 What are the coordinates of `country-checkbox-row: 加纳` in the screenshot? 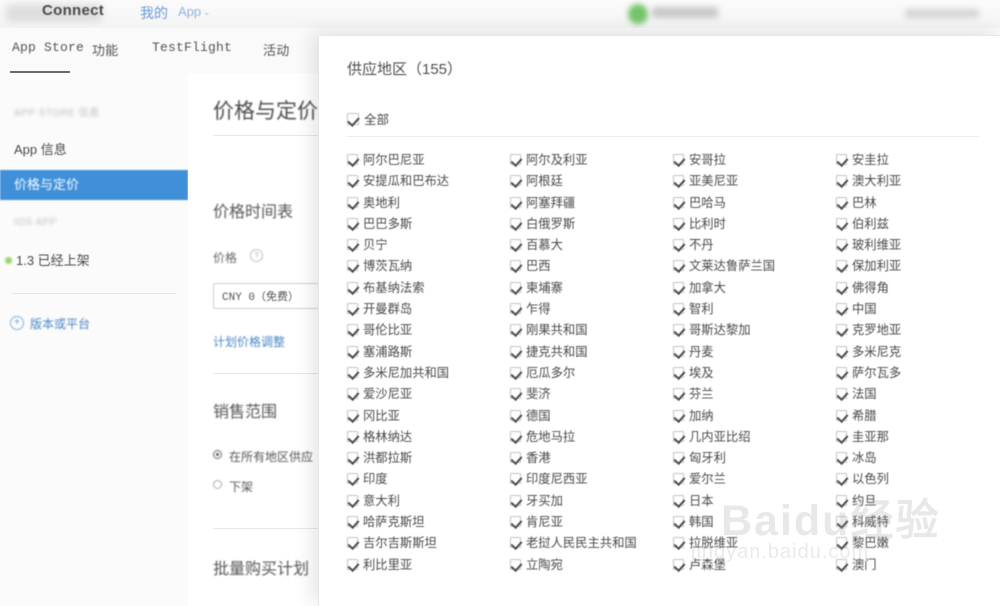 It's located at (754, 416).